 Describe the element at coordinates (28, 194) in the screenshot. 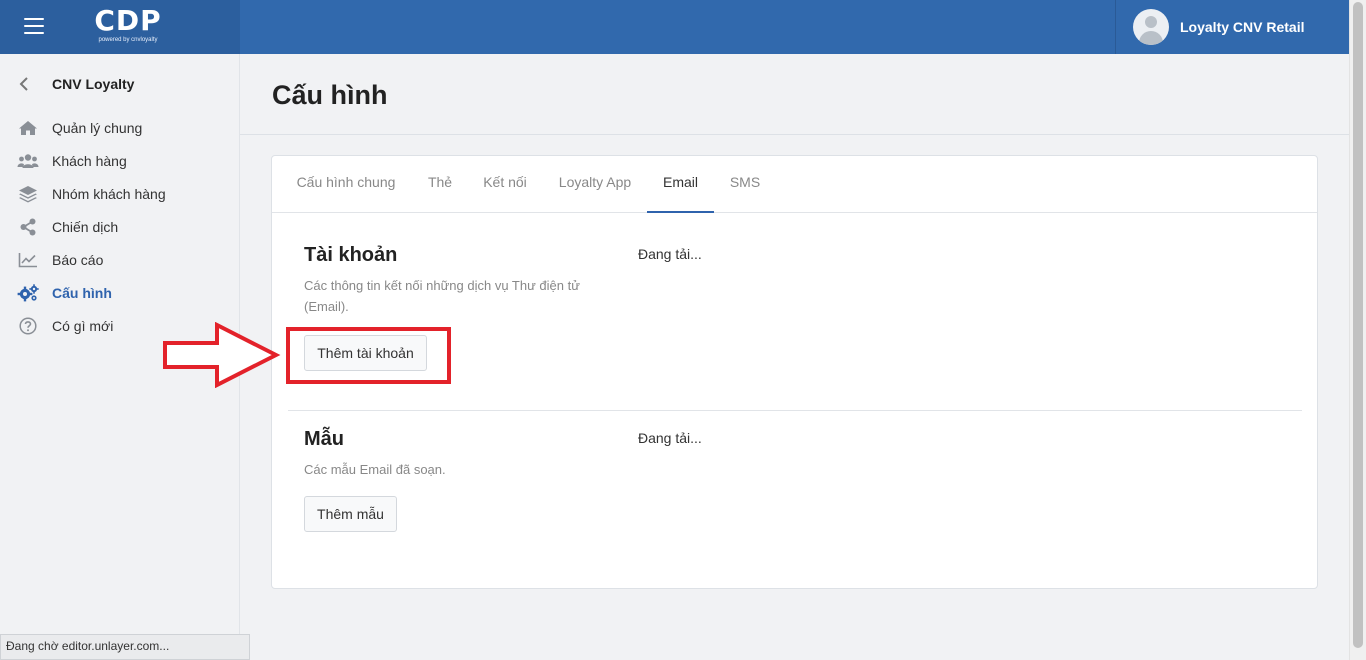

I see `layers-icon` at that location.